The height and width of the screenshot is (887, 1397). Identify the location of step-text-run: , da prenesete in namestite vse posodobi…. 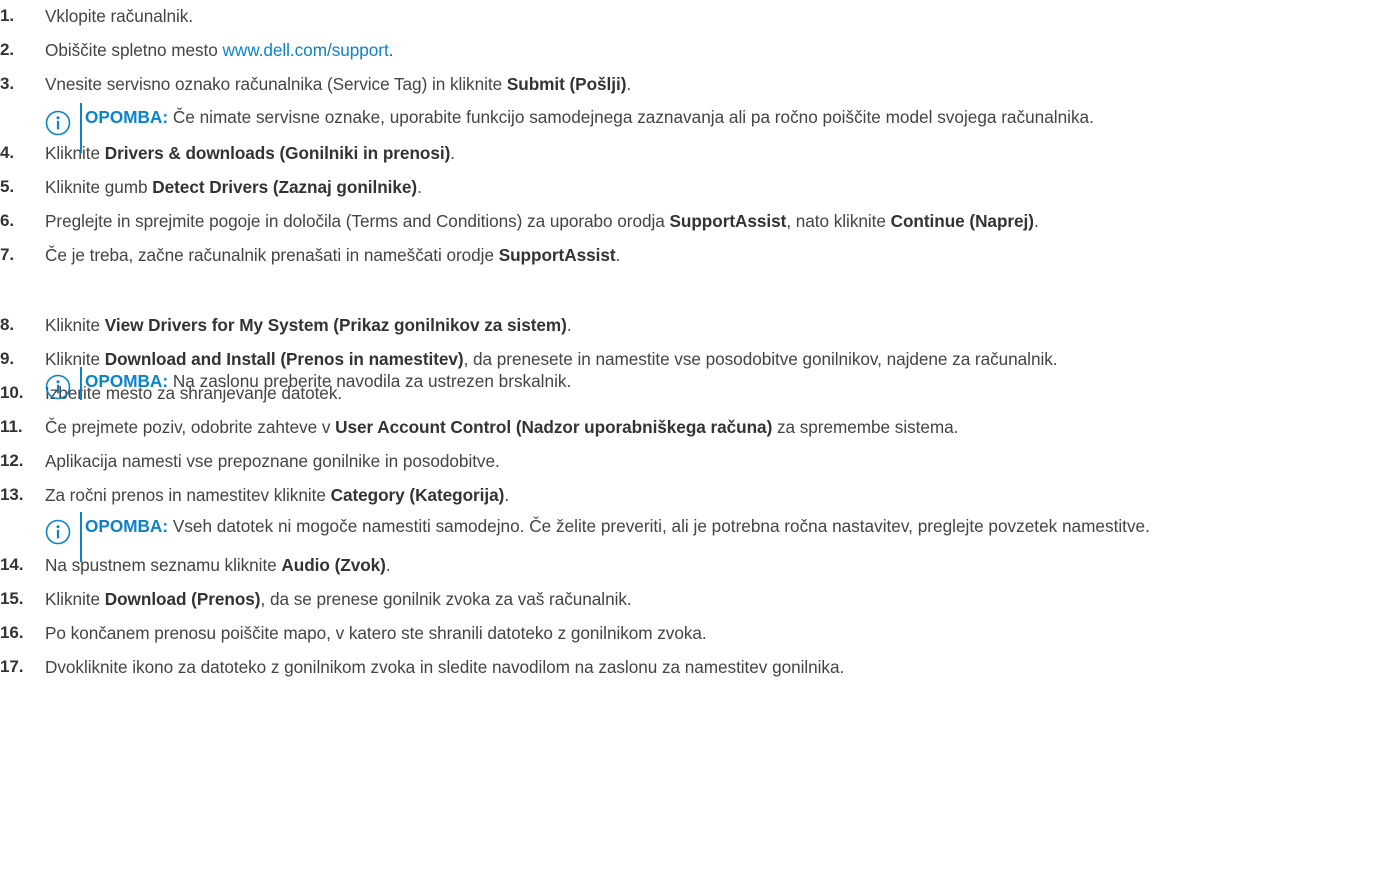
(760, 358).